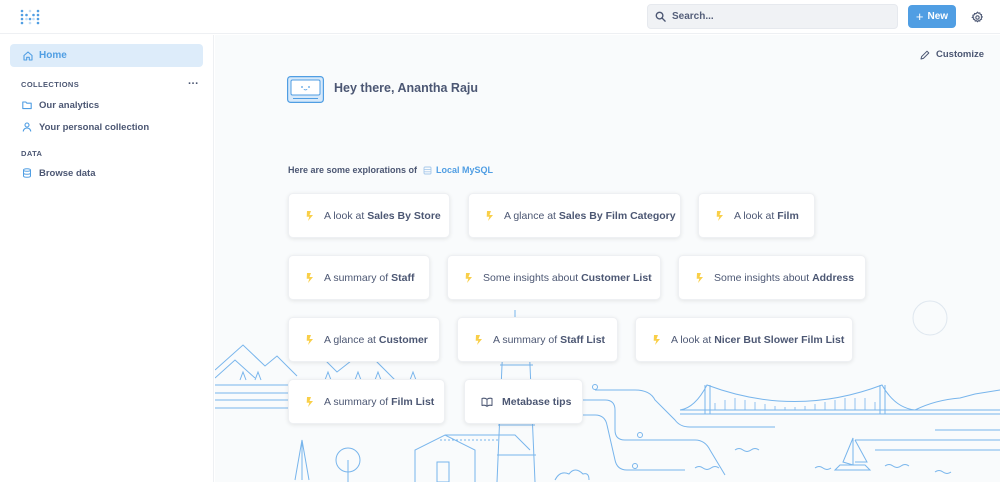  I want to click on xray-card-label: A look at Film, so click(766, 215).